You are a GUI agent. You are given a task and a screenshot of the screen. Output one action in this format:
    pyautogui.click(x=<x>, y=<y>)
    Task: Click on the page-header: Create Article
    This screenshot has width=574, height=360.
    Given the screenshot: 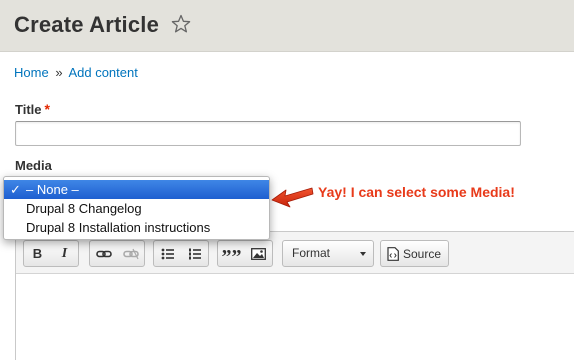 What is the action you would take?
    pyautogui.click(x=287, y=26)
    